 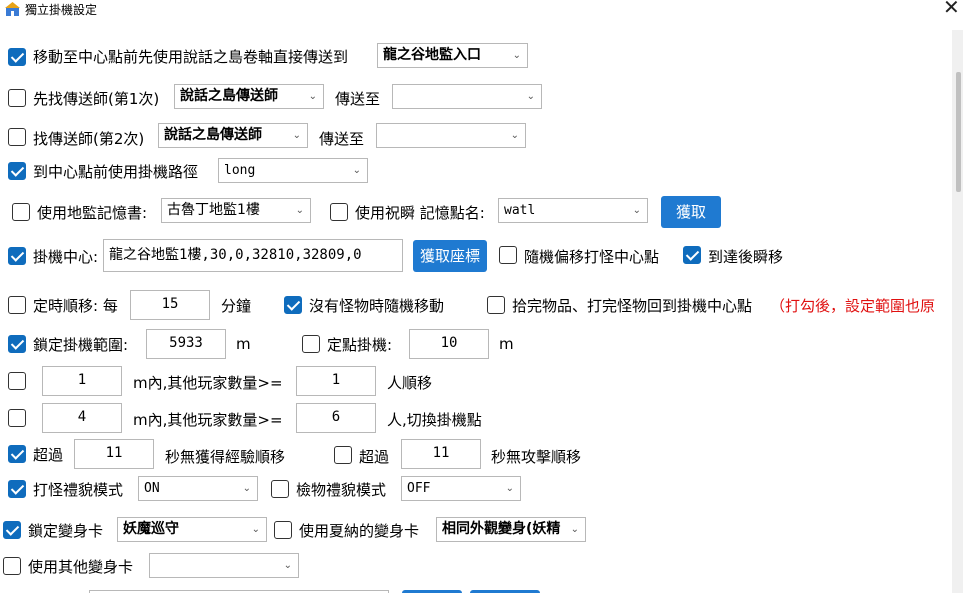 I want to click on label-minutes: 分鐘, so click(x=236, y=306).